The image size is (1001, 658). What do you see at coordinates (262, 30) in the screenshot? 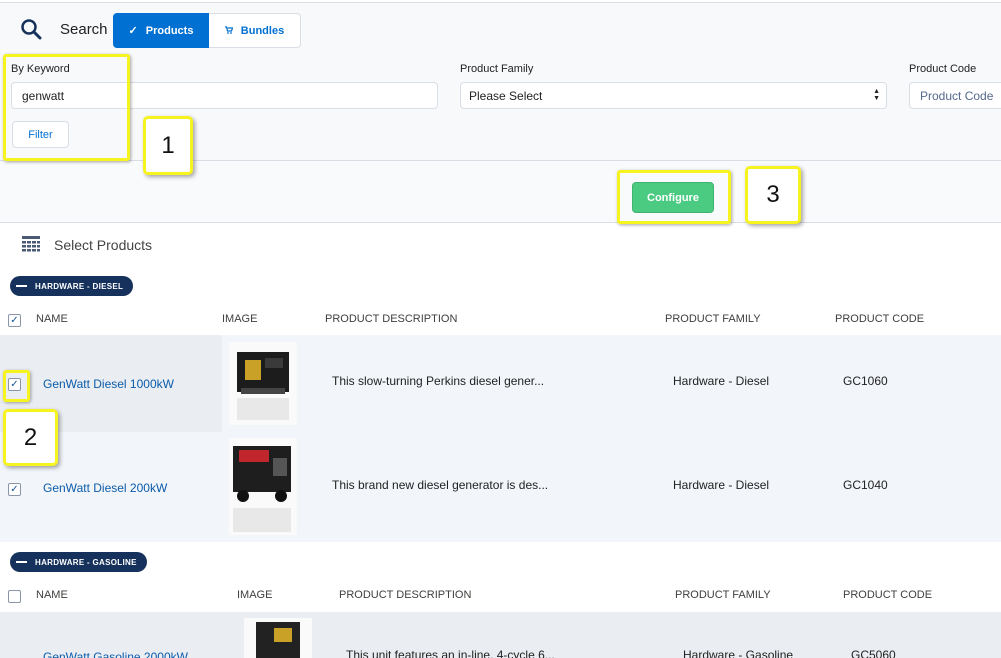
I see `tab-bundles-label: Bundles` at bounding box center [262, 30].